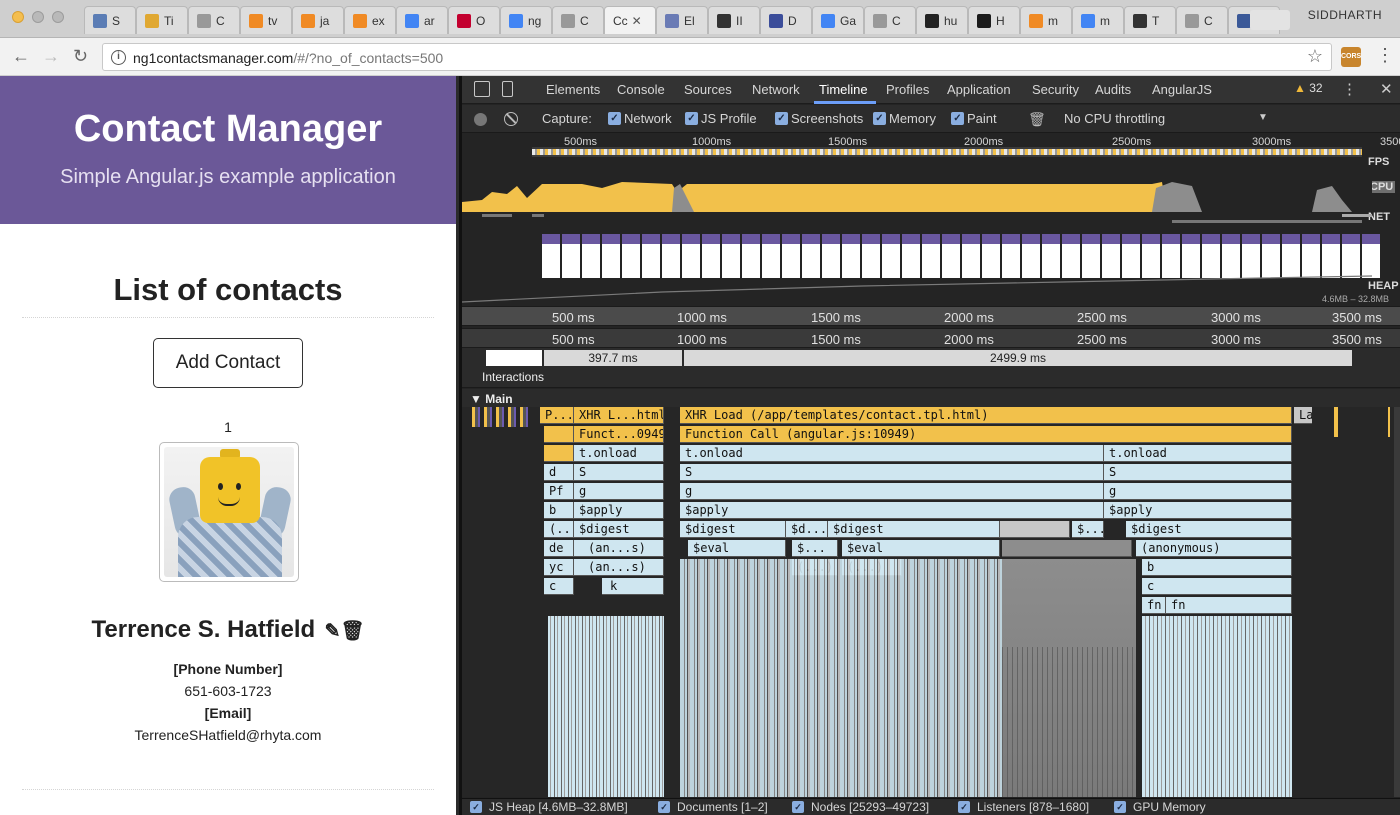  What do you see at coordinates (691, 118) in the screenshot?
I see `capture-js-profile-checkbox: ✓` at bounding box center [691, 118].